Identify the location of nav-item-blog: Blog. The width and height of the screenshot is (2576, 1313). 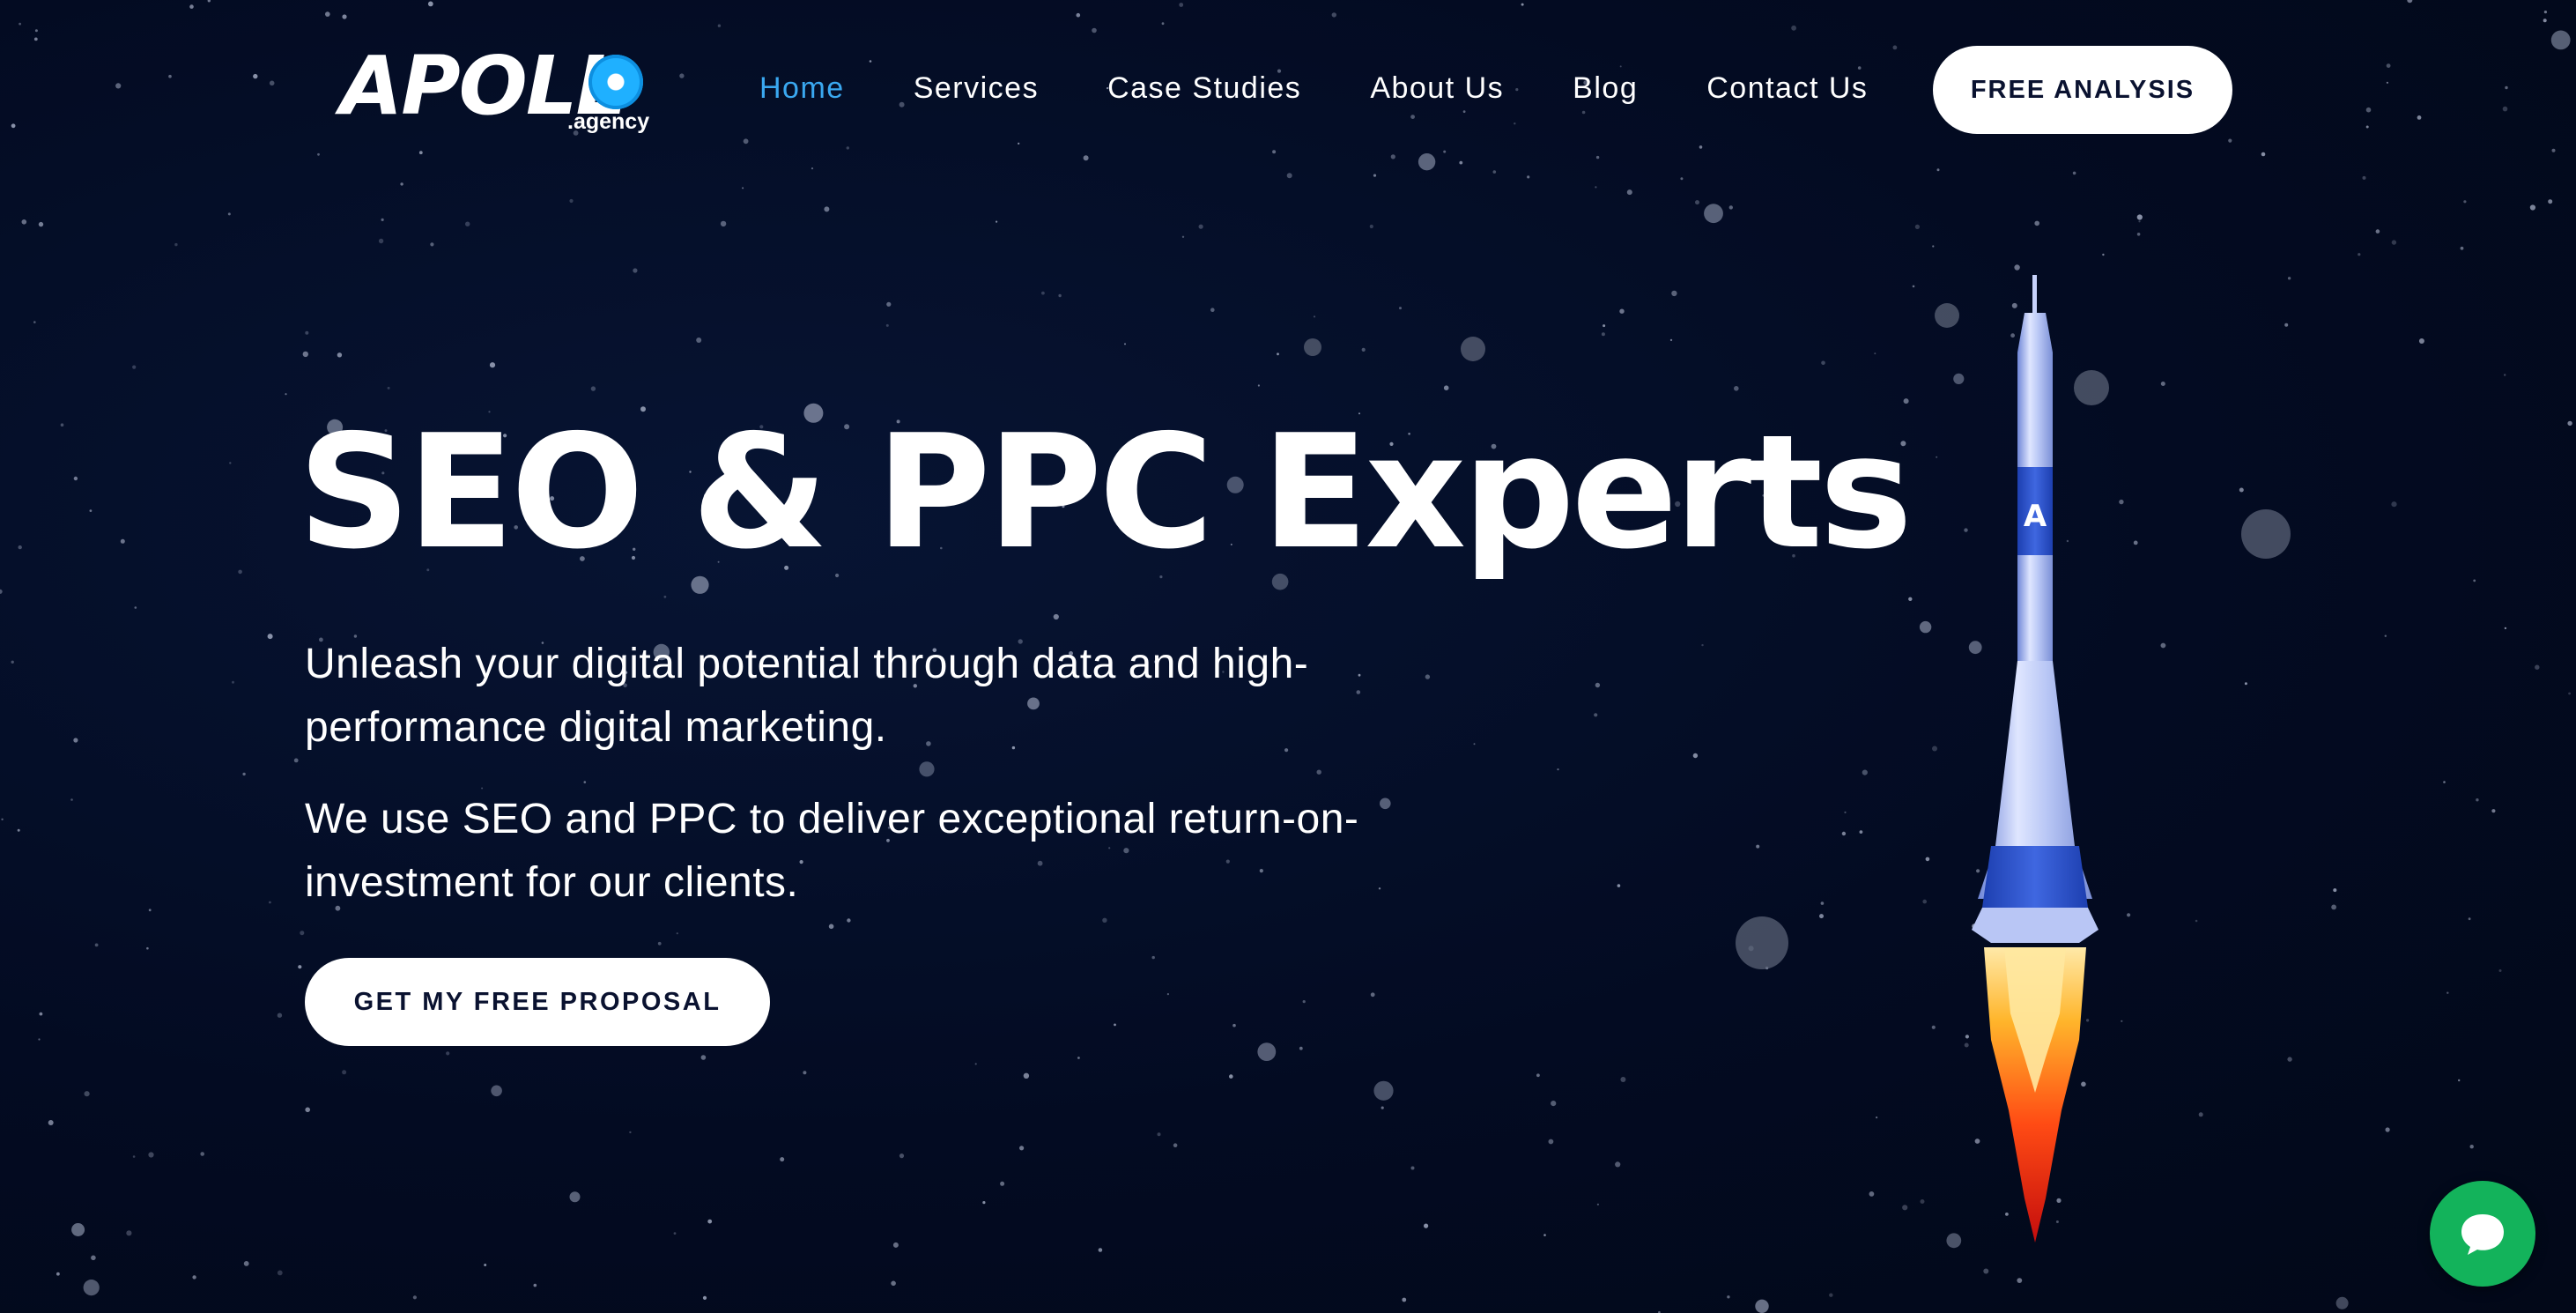
(1606, 89).